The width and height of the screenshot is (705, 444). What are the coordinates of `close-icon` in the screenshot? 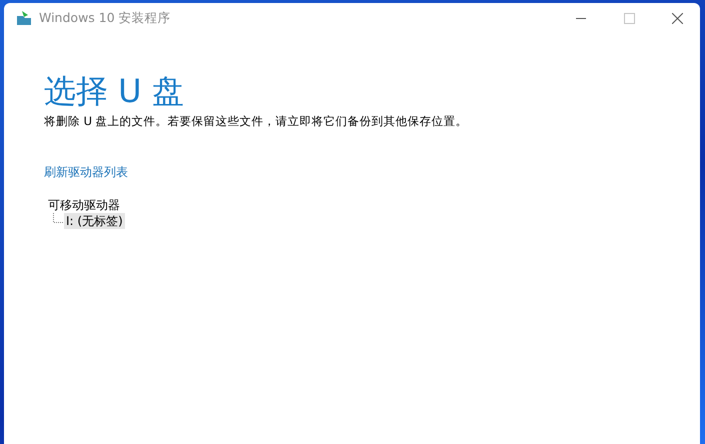 It's located at (677, 18).